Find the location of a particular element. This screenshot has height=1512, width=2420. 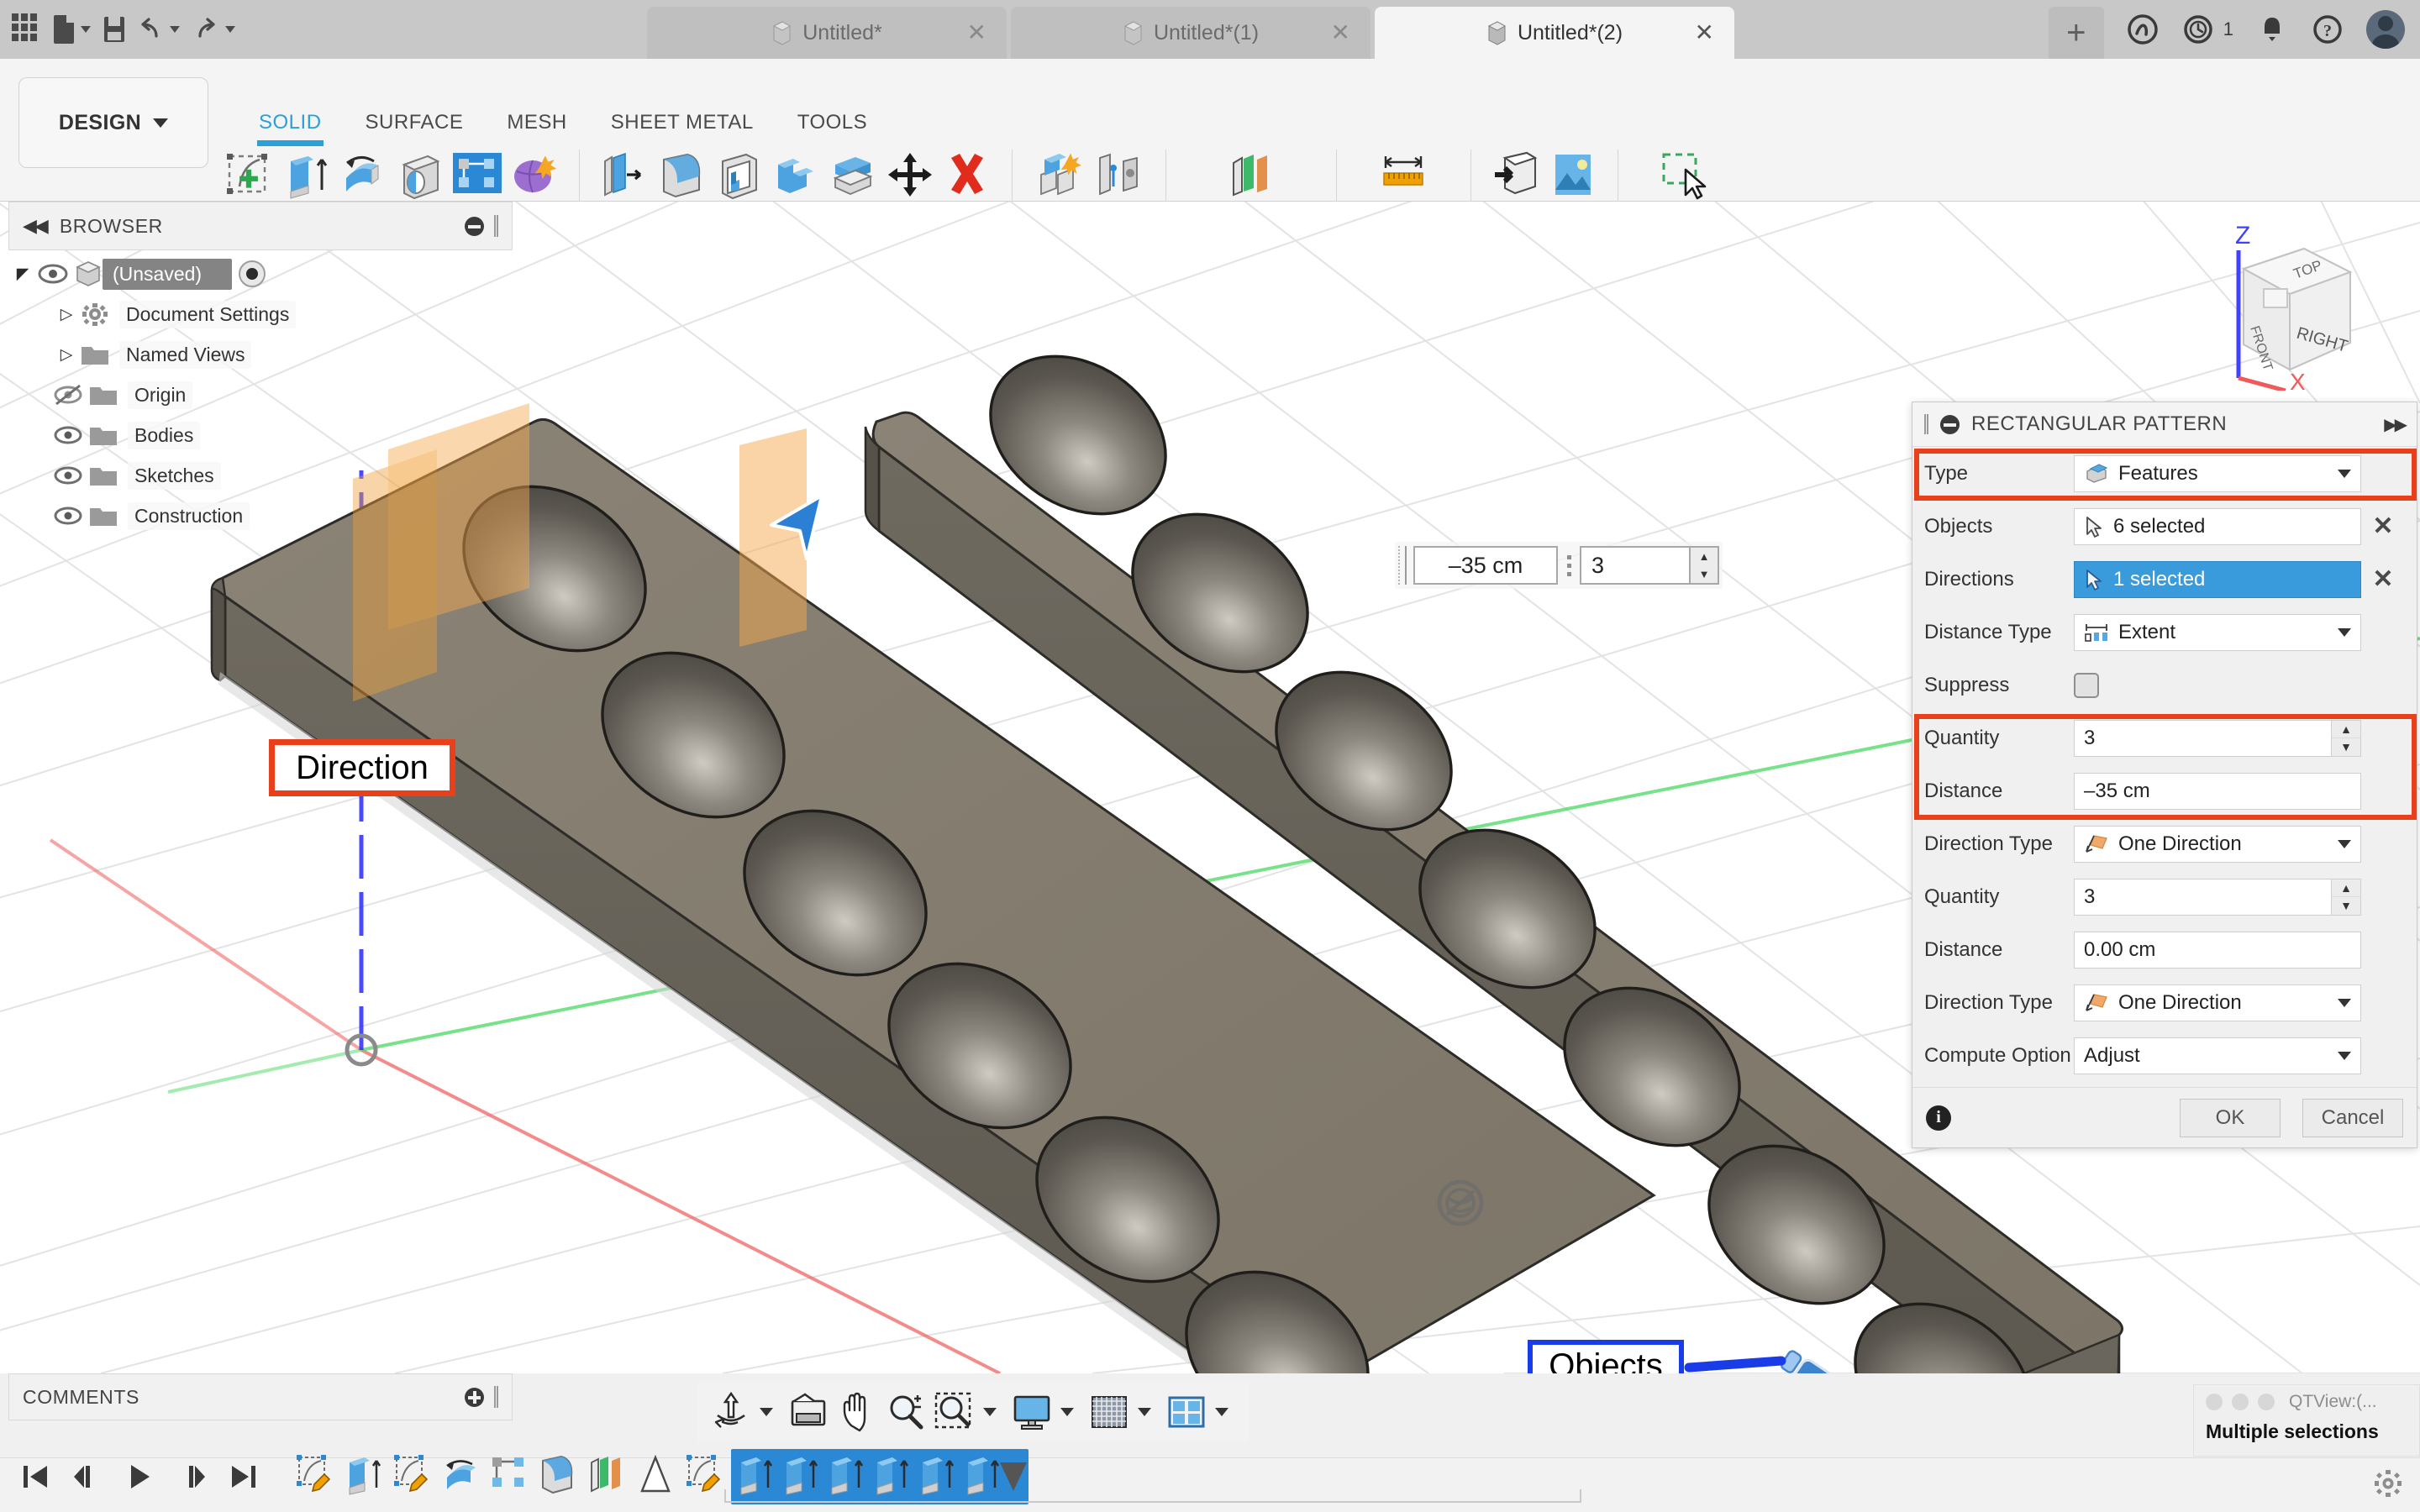

direction-type-dropdown-2: One Direction is located at coordinates (2217, 1002).